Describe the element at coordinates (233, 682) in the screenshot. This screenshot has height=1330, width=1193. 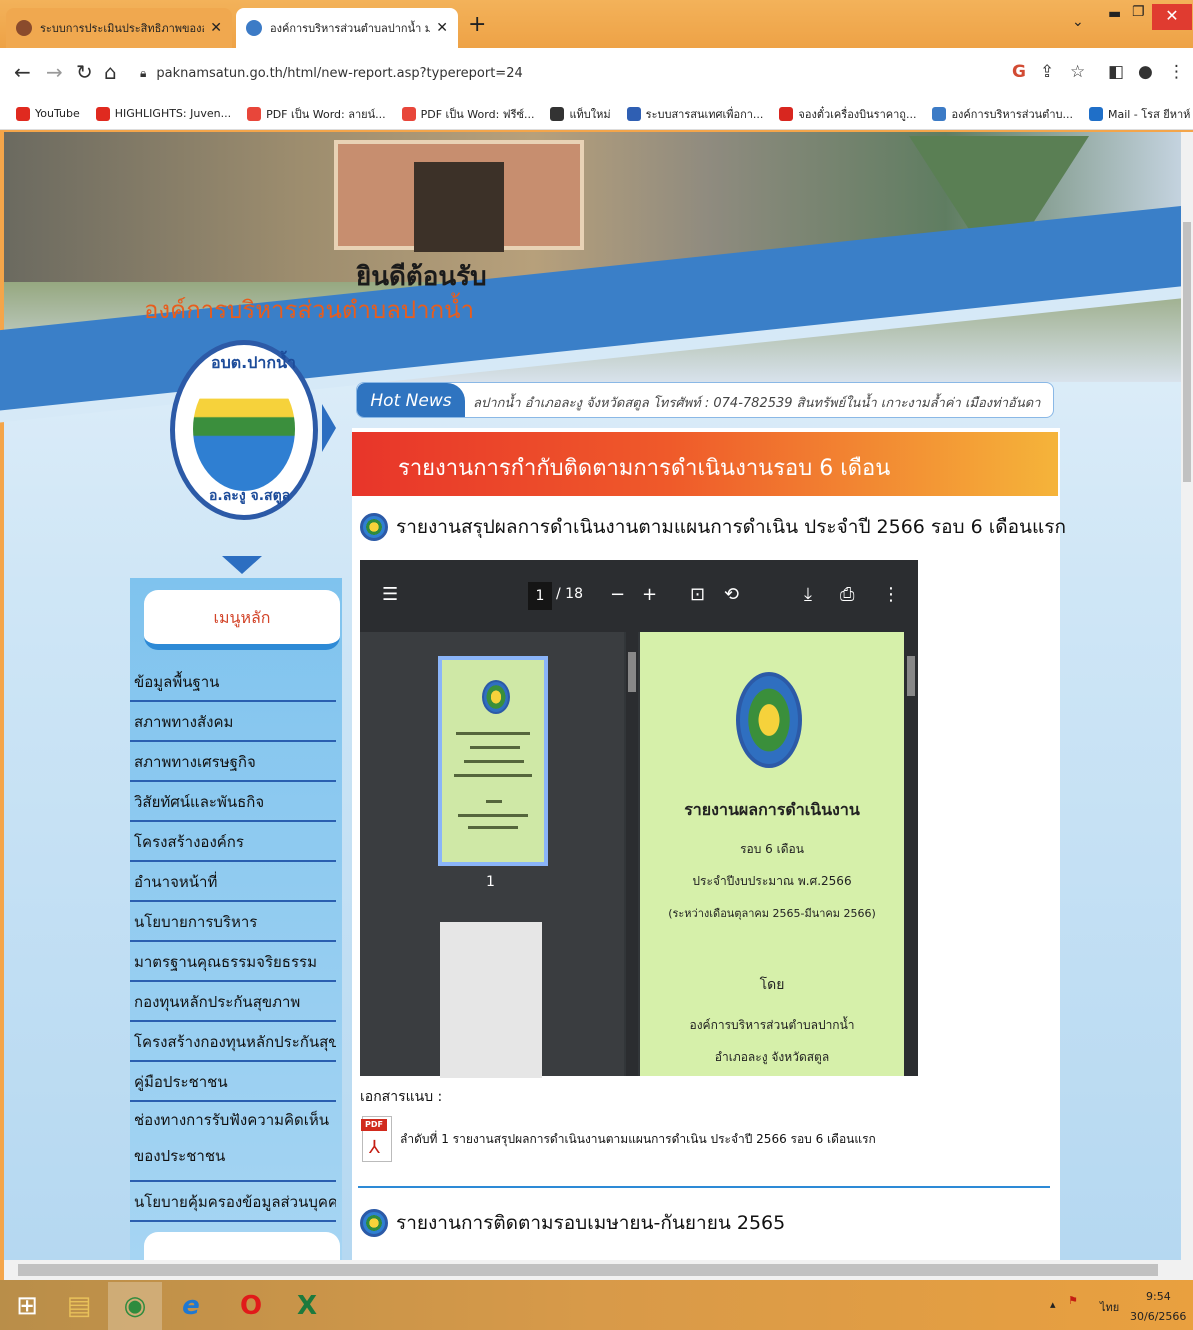
I see `sidebar-item-basic-info: ข้อมูลพื้นฐาน` at that location.